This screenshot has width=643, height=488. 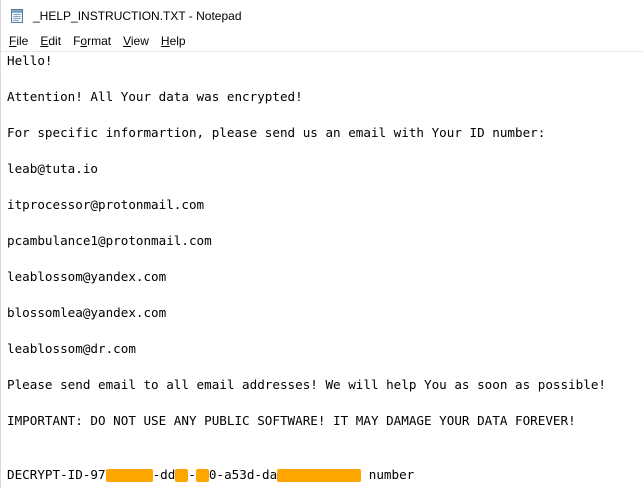 I want to click on menu-help: Help, so click(x=173, y=41).